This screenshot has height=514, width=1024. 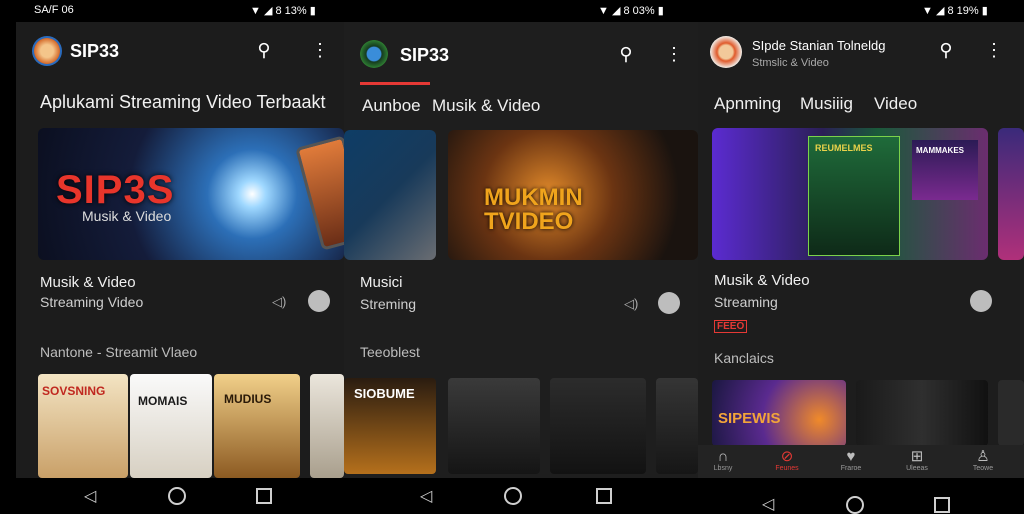 I want to click on nav-item-videos: ⊞ Uleeas, so click(x=917, y=461).